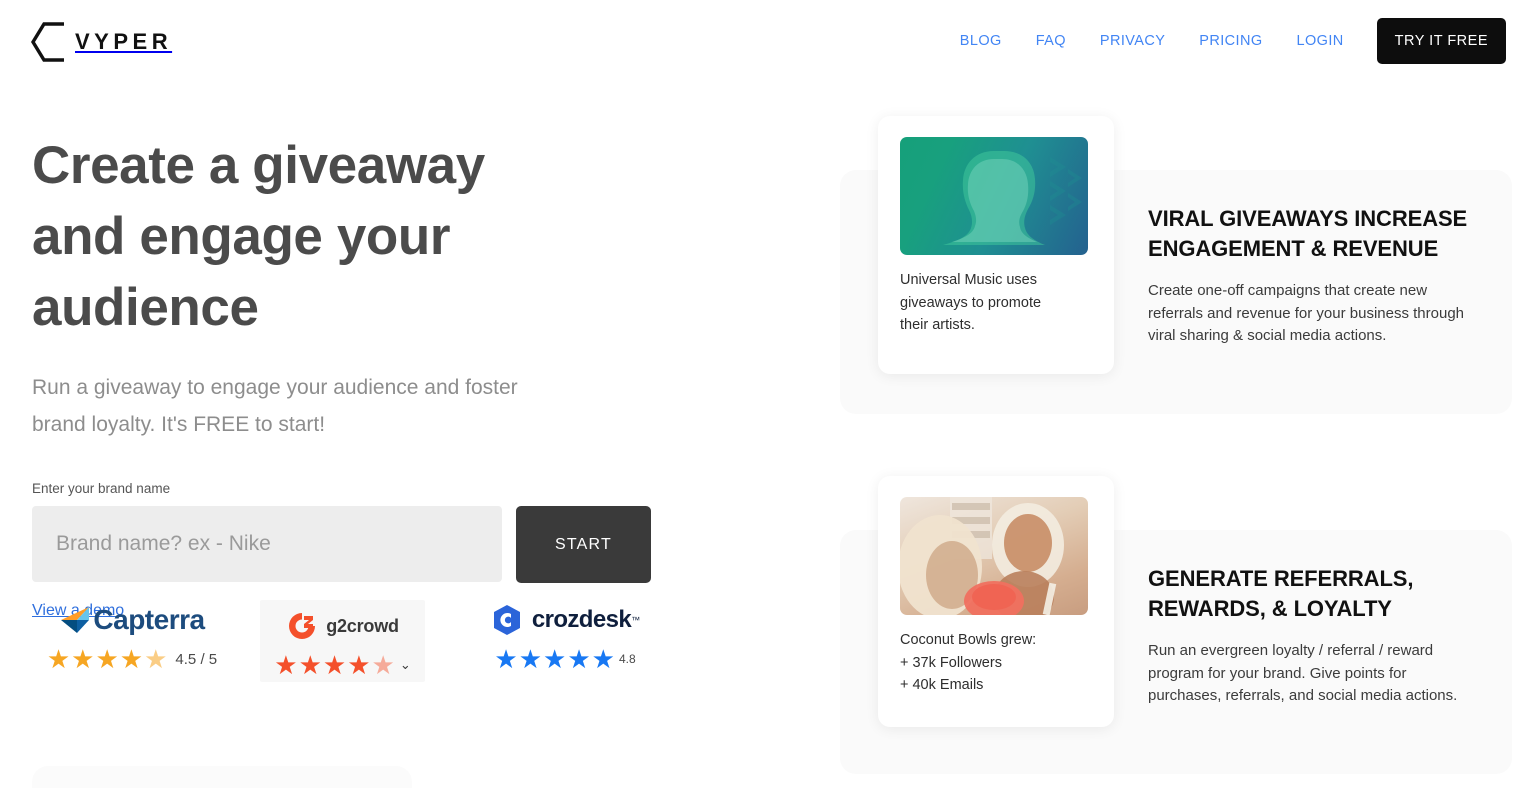  I want to click on brand-name-label: Enter your brand name, so click(101, 488).